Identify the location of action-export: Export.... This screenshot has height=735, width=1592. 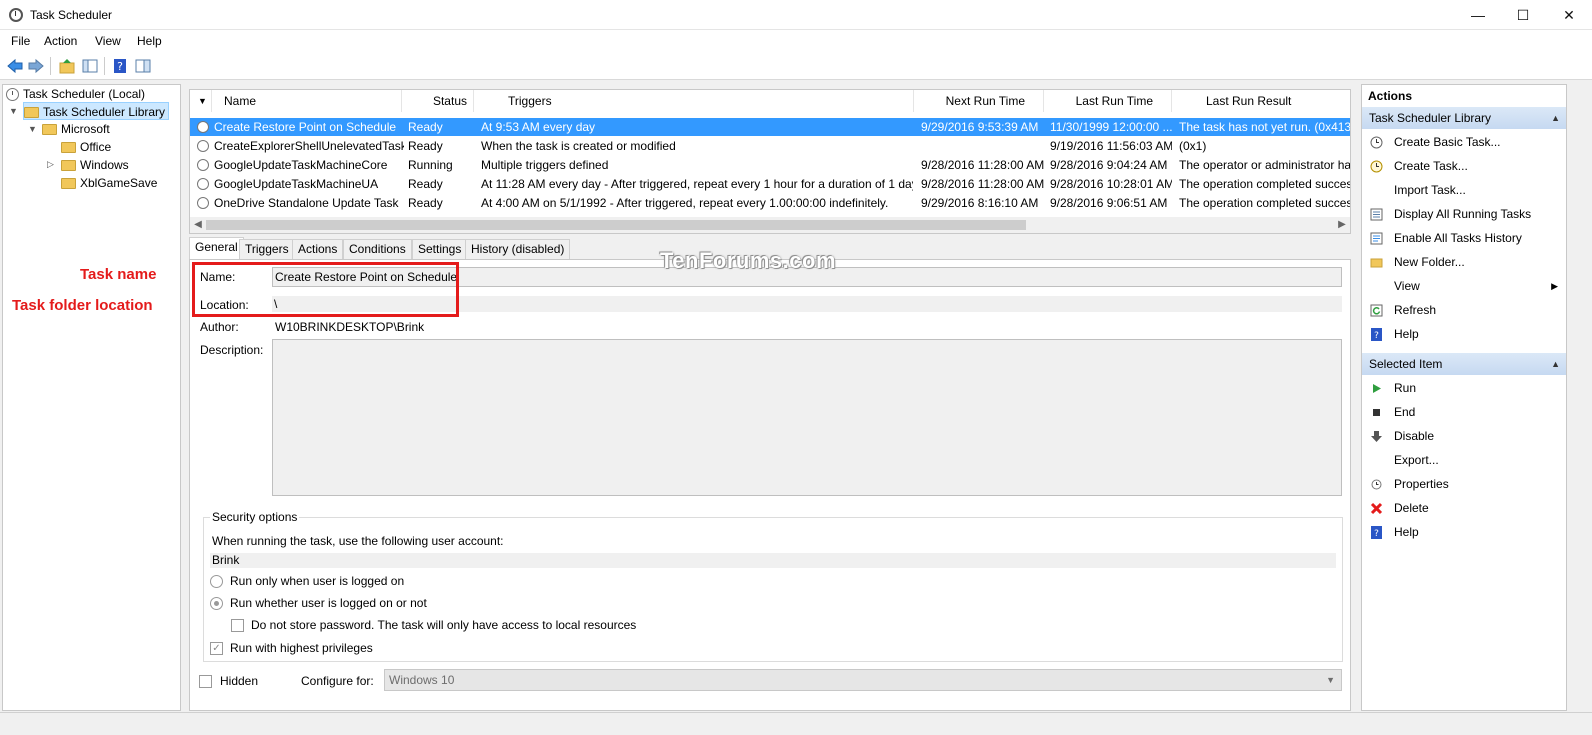
(1464, 460).